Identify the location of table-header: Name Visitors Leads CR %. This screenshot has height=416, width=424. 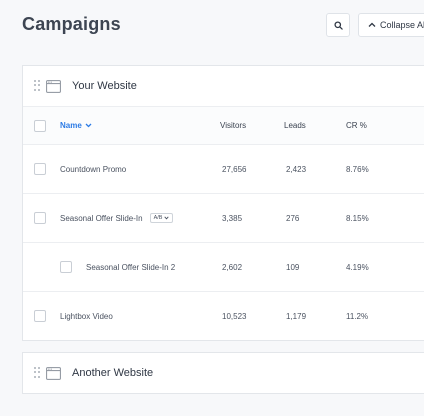
(223, 125).